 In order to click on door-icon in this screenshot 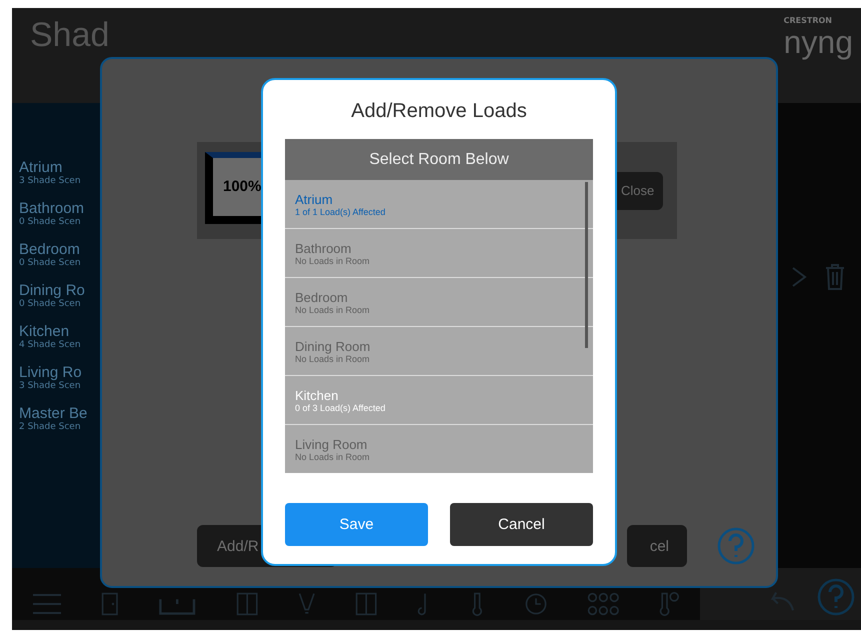, I will do `click(110, 604)`.